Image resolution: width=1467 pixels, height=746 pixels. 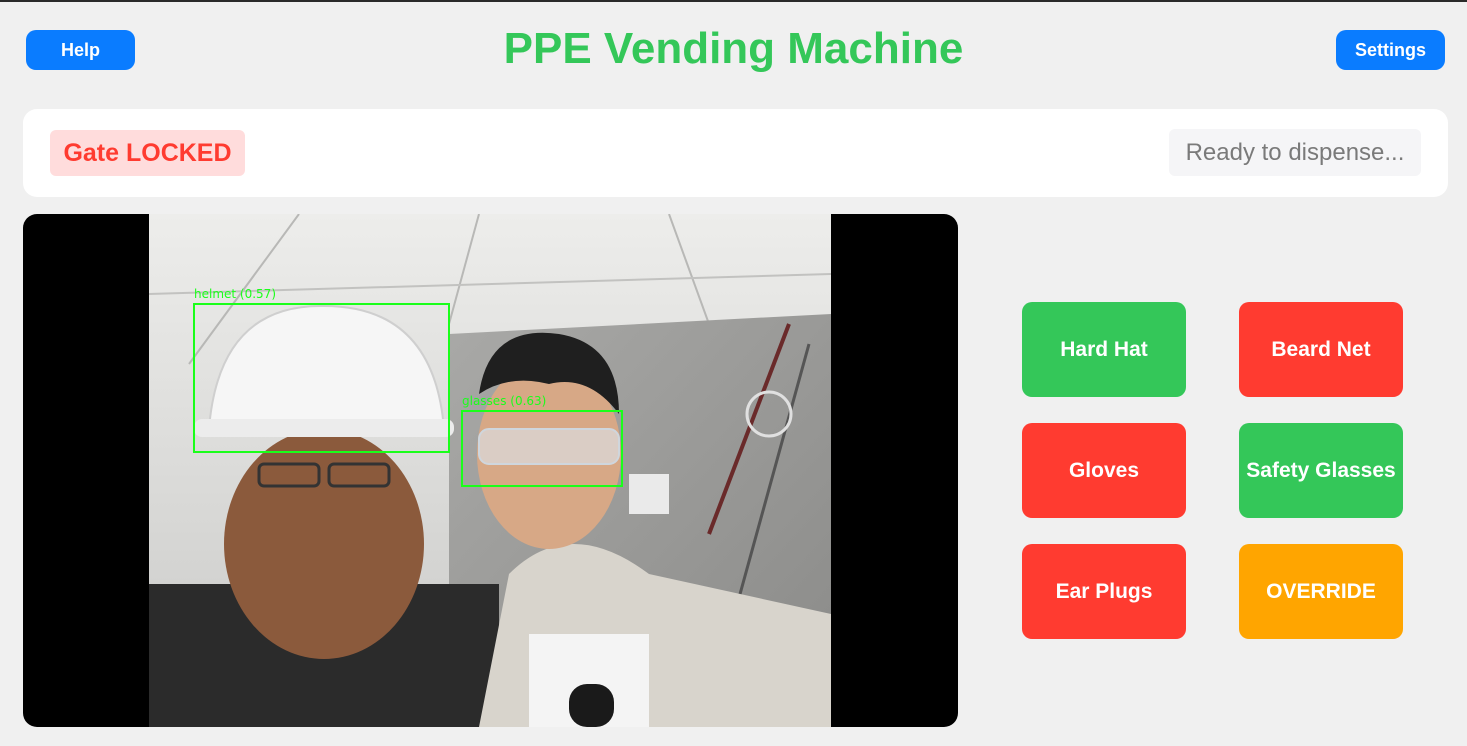 I want to click on safety-glasses-button: Safety Glasses, so click(x=1321, y=470).